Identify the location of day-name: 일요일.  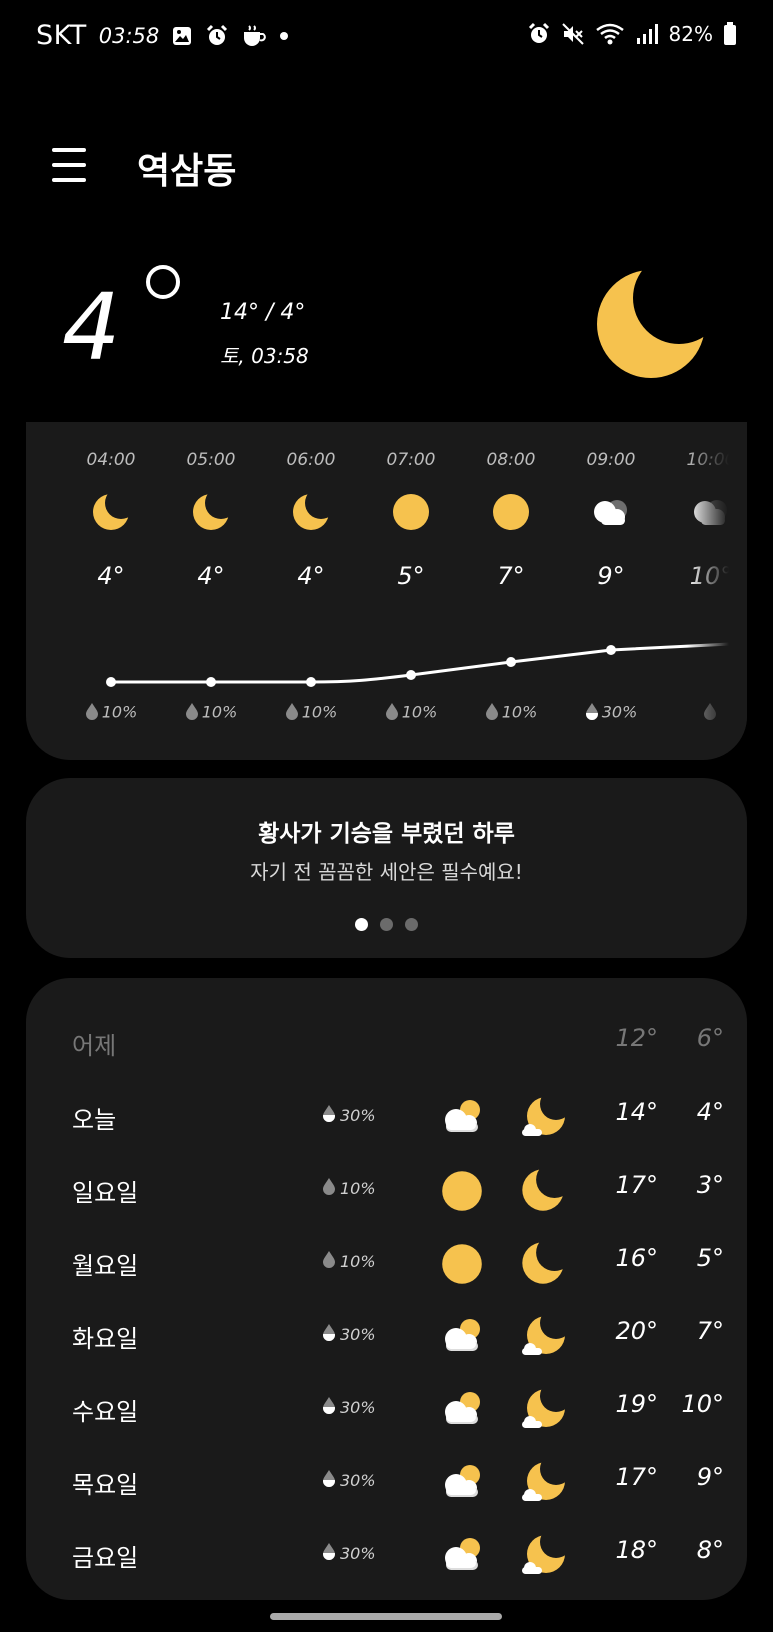
(105, 1193).